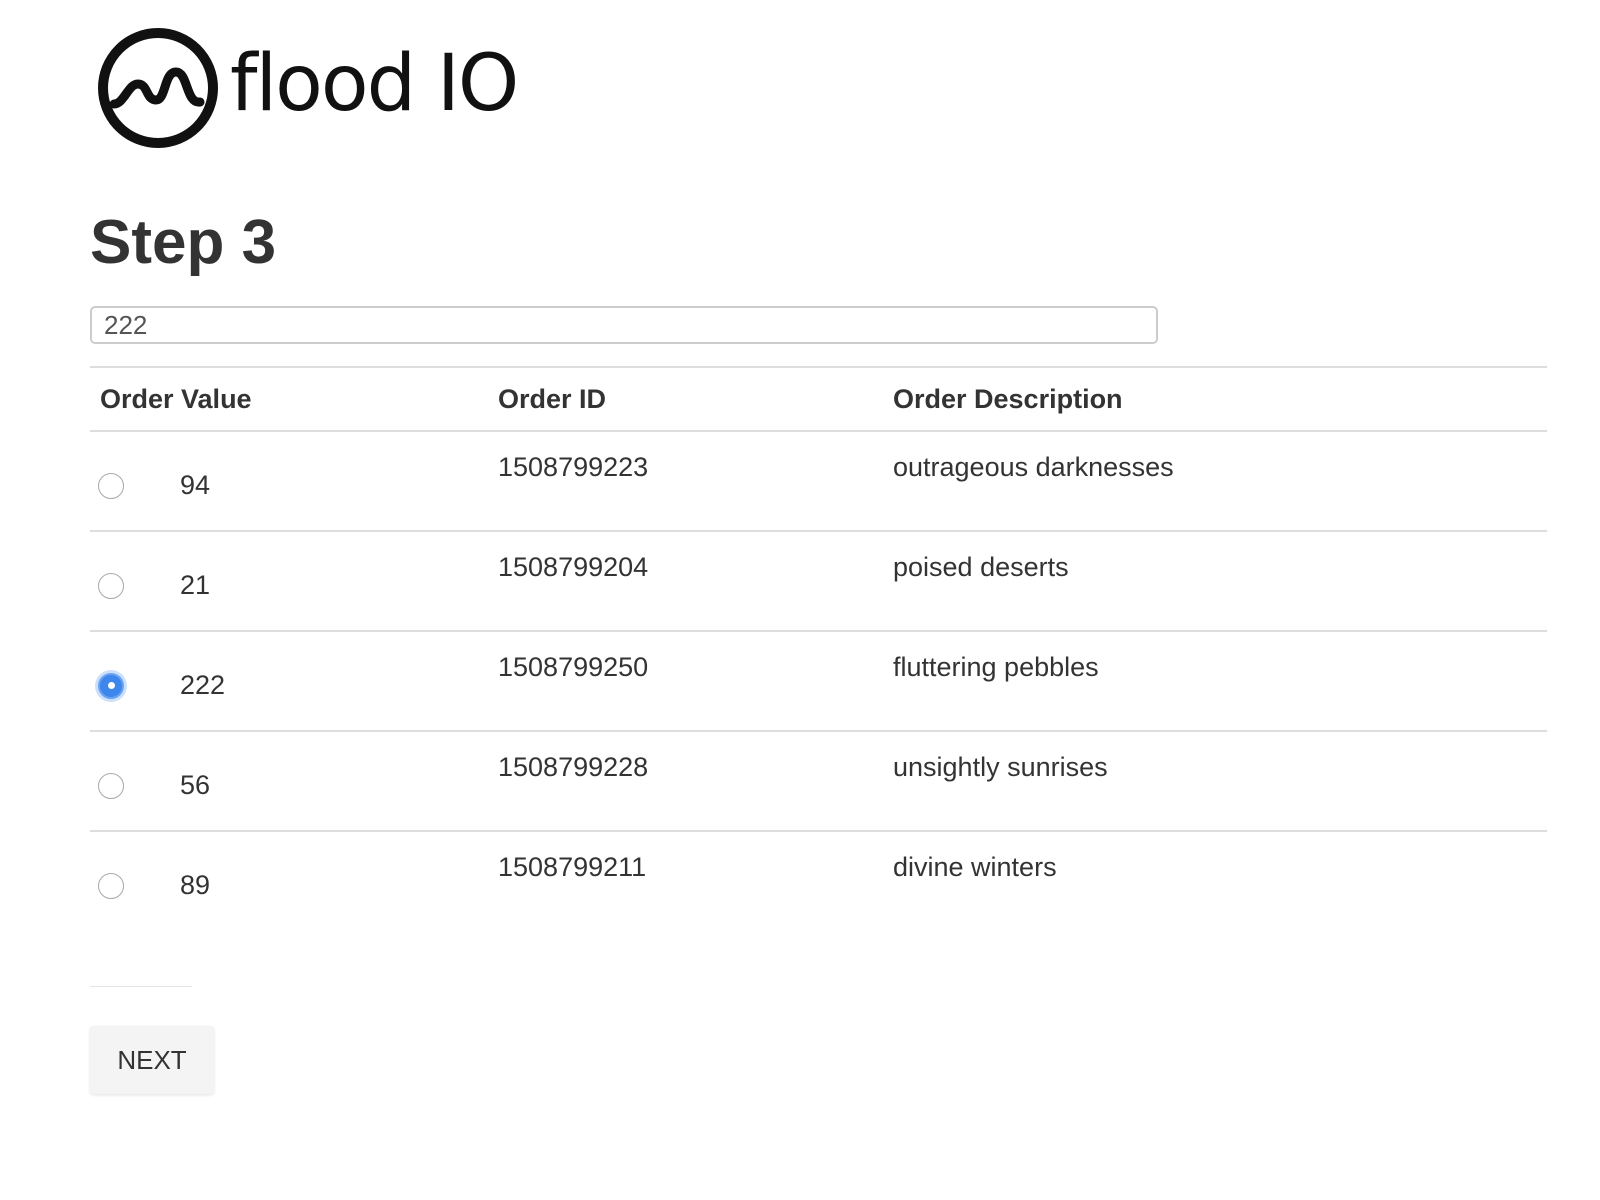 The width and height of the screenshot is (1600, 1200). What do you see at coordinates (183, 242) in the screenshot?
I see `page-title: Step 3` at bounding box center [183, 242].